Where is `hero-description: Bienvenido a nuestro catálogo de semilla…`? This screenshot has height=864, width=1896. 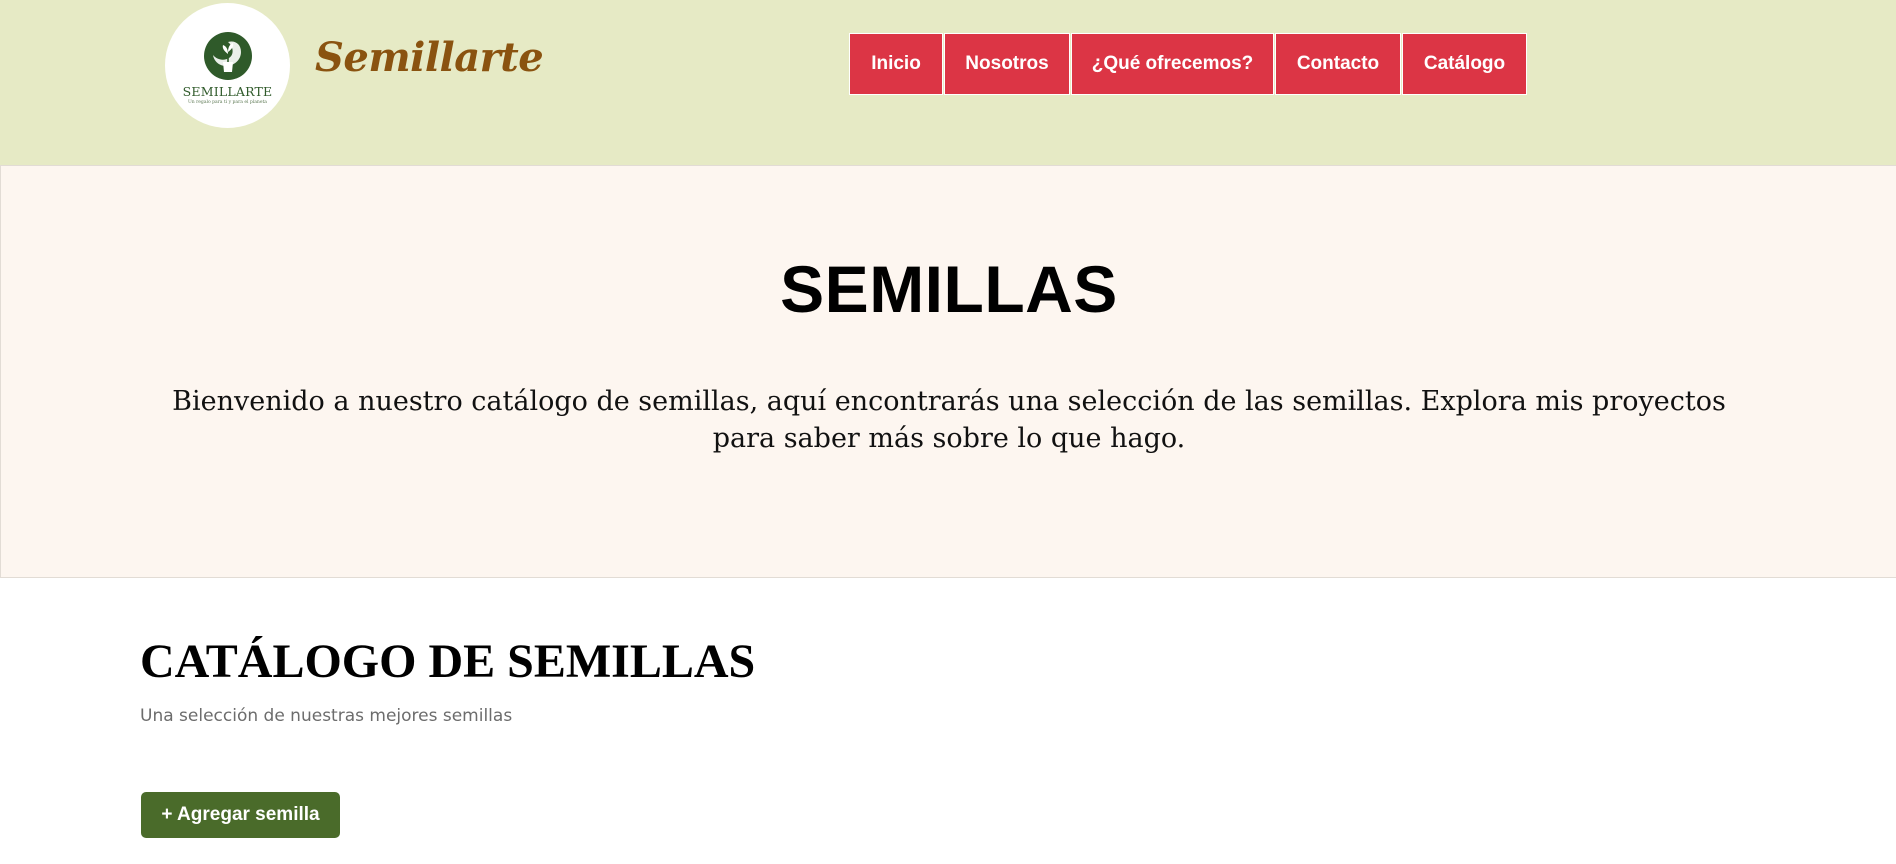
hero-description: Bienvenido a nuestro catálogo de semilla… is located at coordinates (949, 420).